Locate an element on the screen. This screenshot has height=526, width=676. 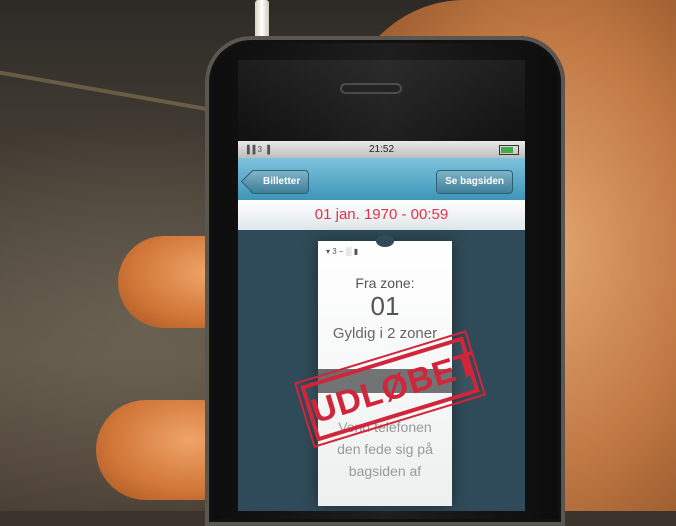
back-note-line: den fede sig på is located at coordinates (385, 449).